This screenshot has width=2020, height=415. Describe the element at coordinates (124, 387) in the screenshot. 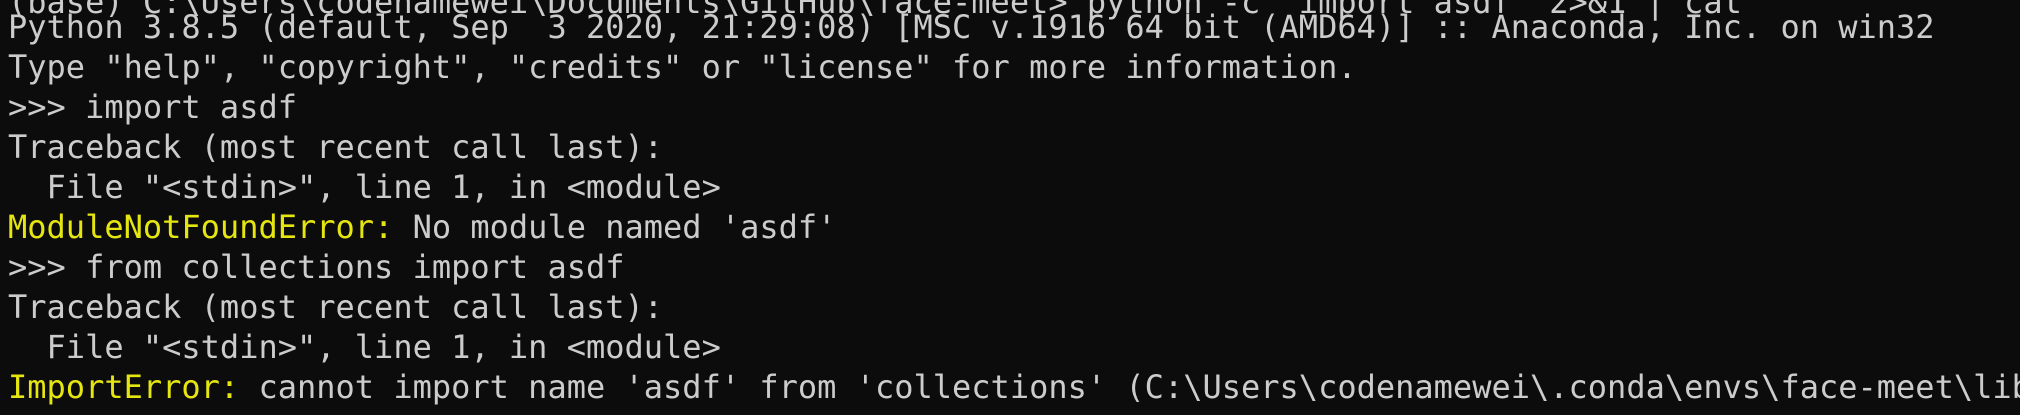

I see `error-name: ImportError:` at that location.